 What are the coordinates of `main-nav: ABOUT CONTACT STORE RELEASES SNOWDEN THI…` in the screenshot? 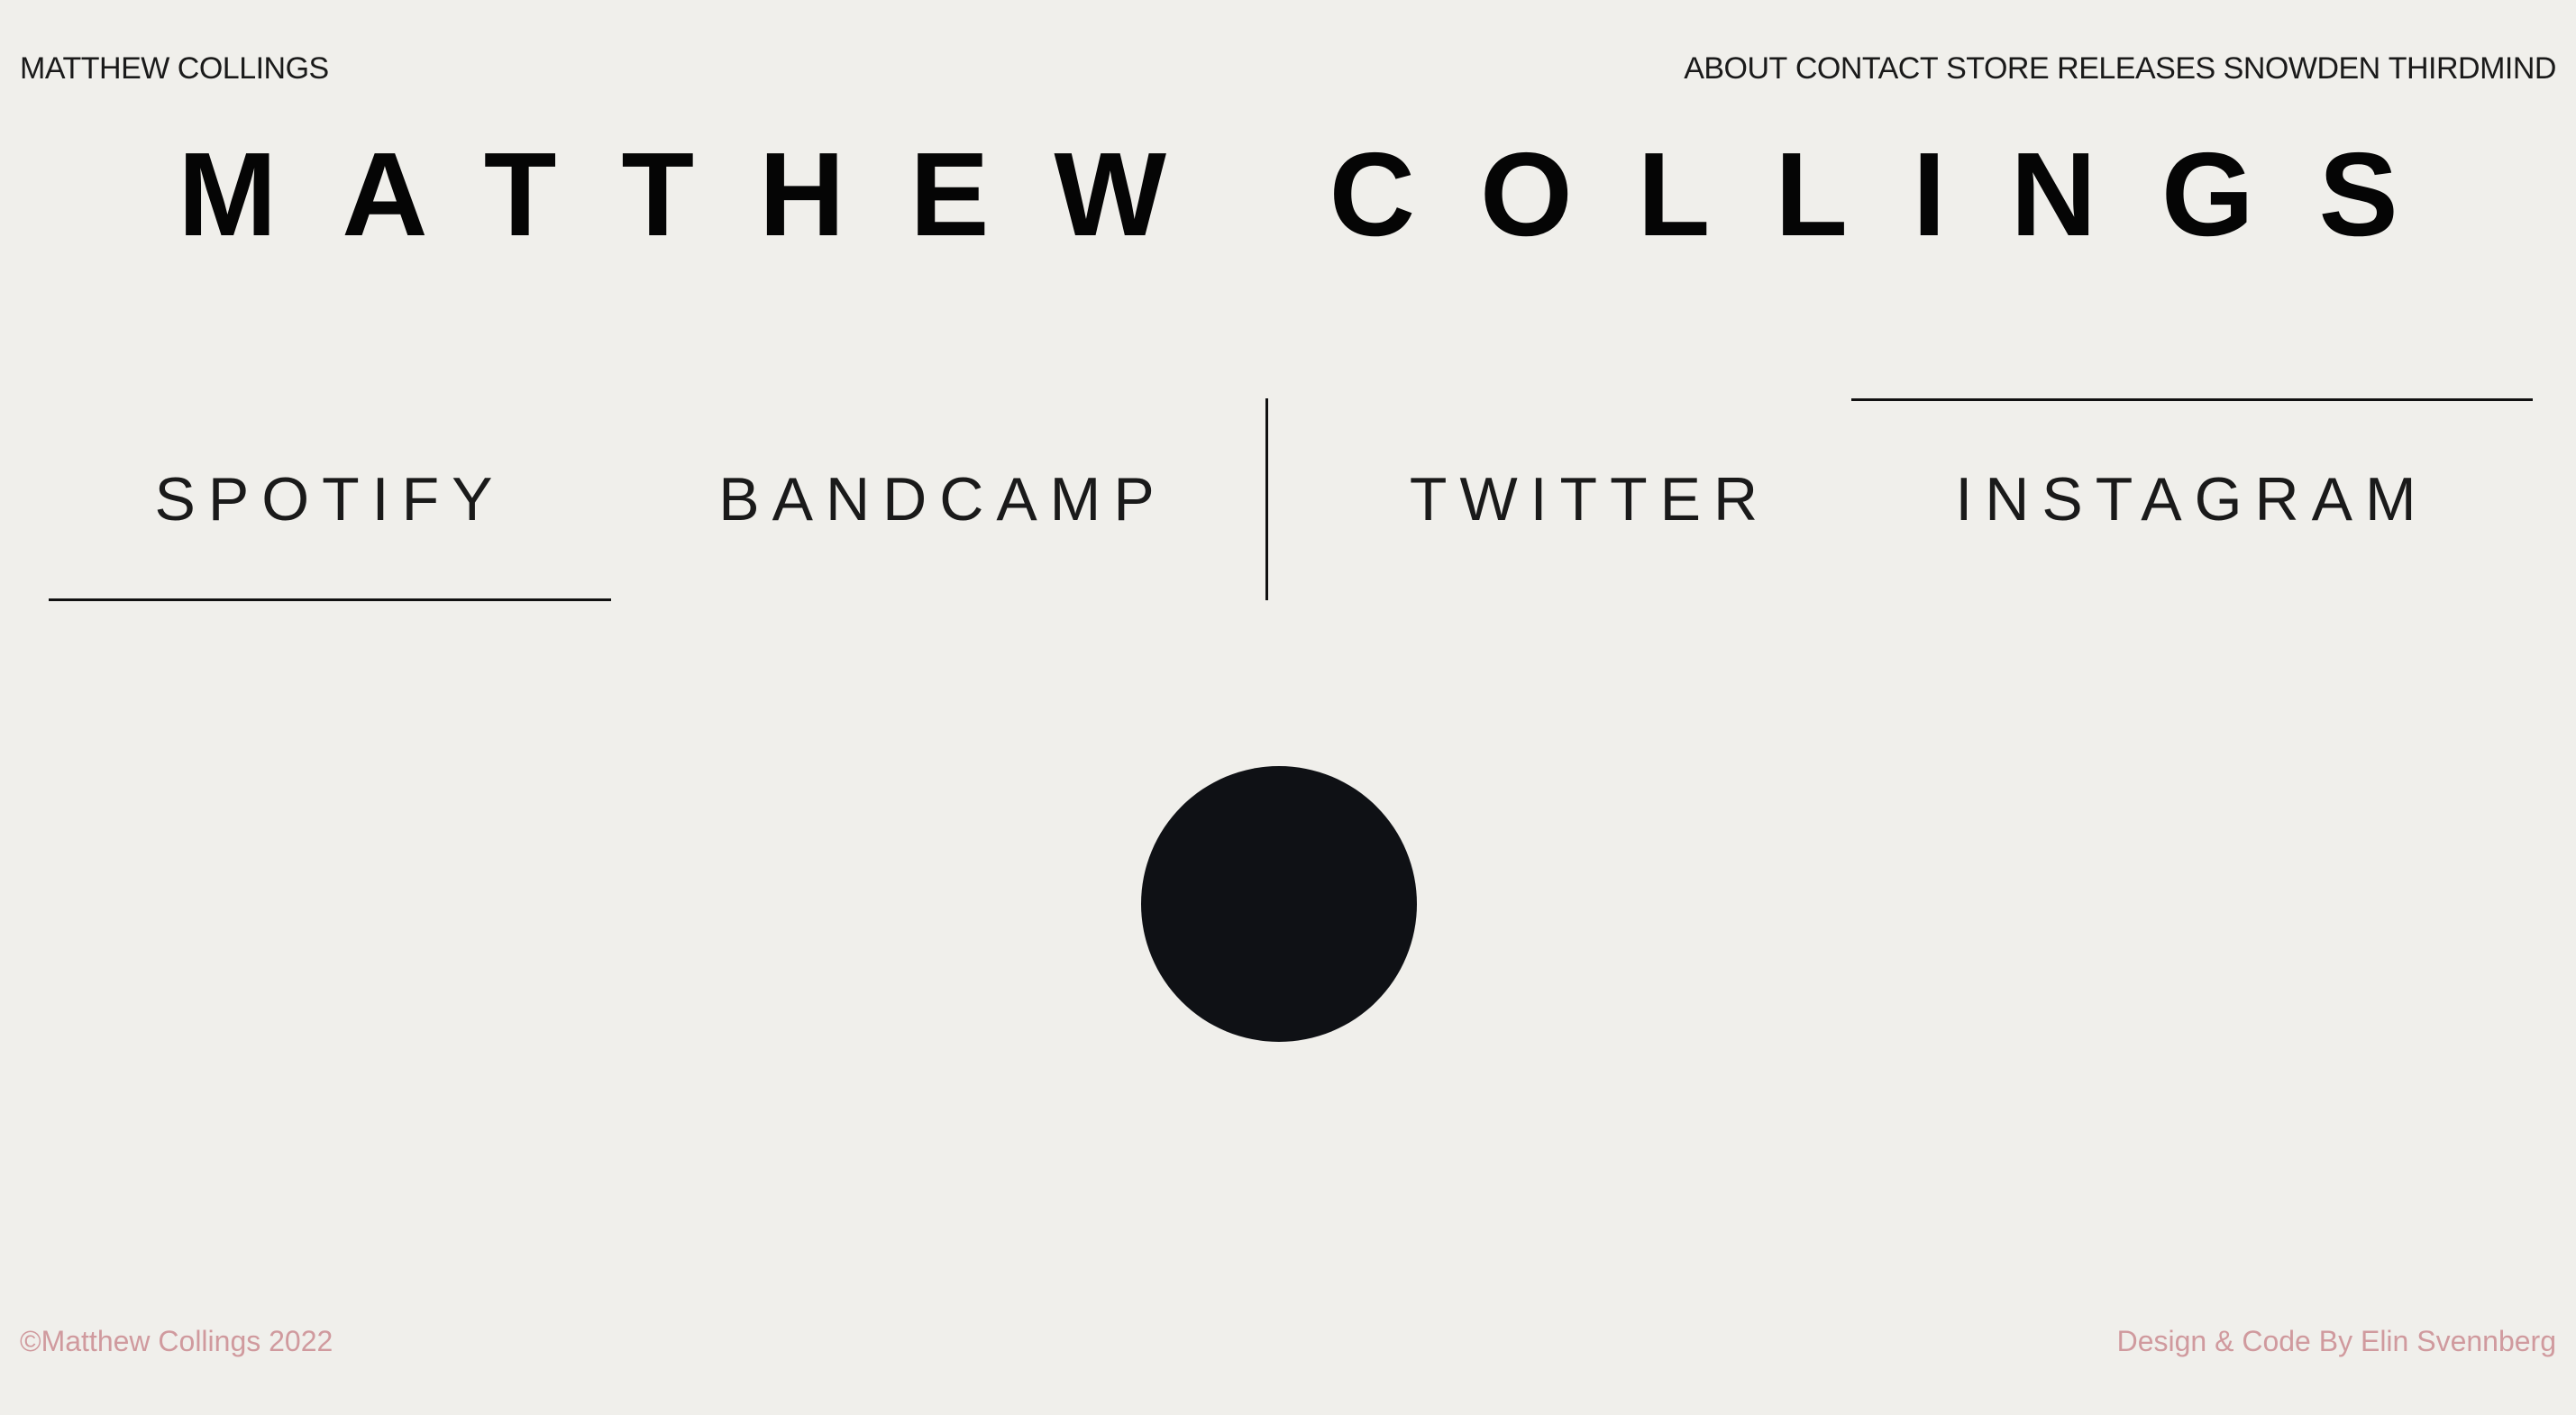 It's located at (2120, 69).